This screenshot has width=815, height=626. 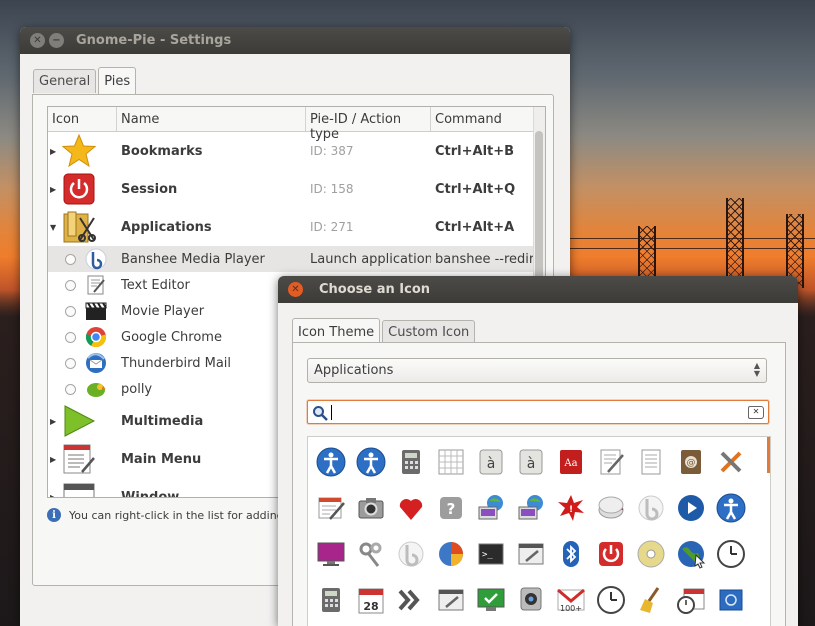 I want to click on menu-icon, so click(x=79, y=459).